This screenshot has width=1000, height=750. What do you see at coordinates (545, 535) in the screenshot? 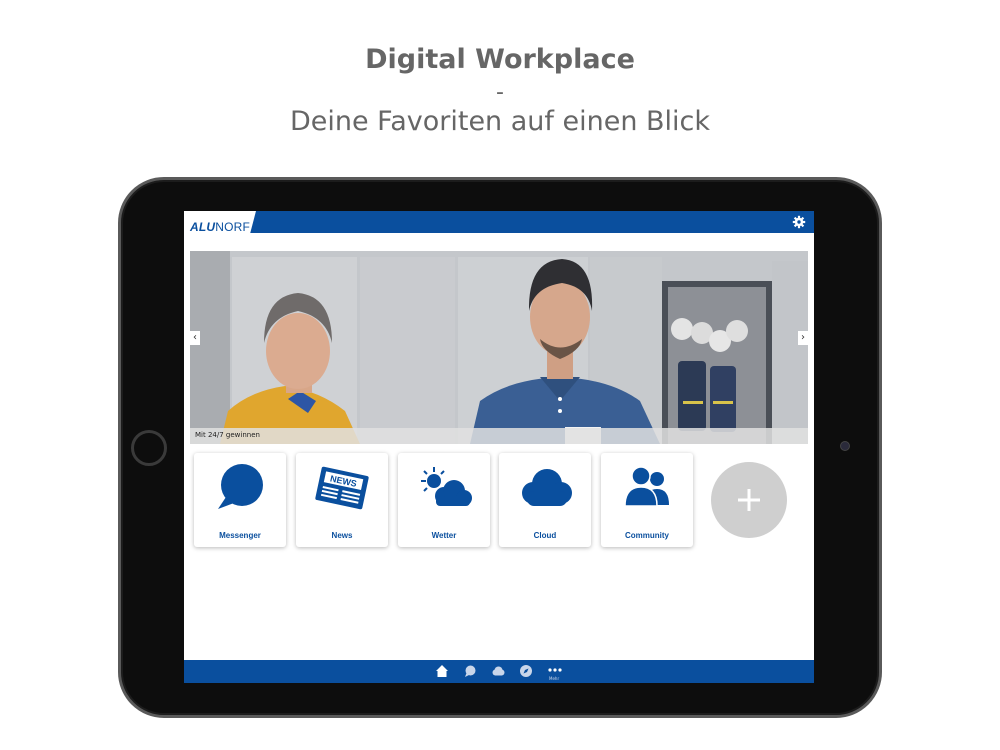
I see `tile-label: Cloud` at bounding box center [545, 535].